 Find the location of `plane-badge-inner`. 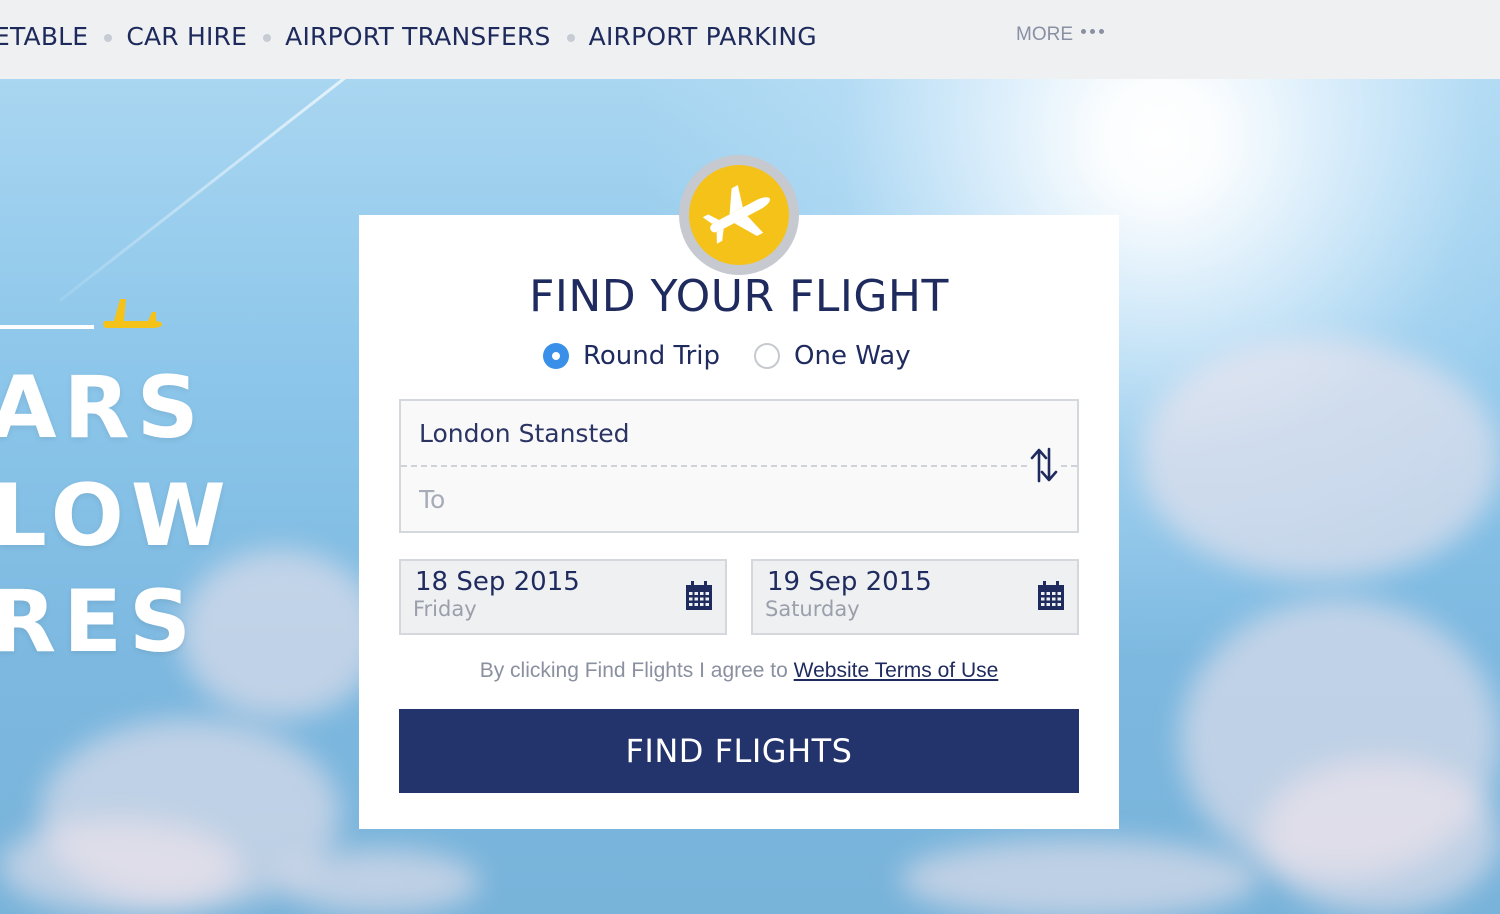

plane-badge-inner is located at coordinates (739, 215).